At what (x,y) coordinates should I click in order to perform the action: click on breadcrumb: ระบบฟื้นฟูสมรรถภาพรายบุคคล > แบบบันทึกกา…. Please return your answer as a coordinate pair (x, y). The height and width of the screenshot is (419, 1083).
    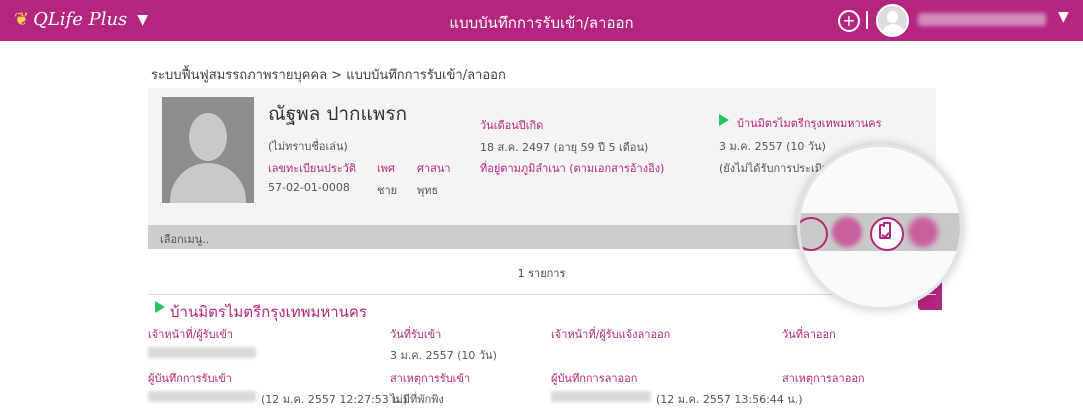
    Looking at the image, I should click on (328, 74).